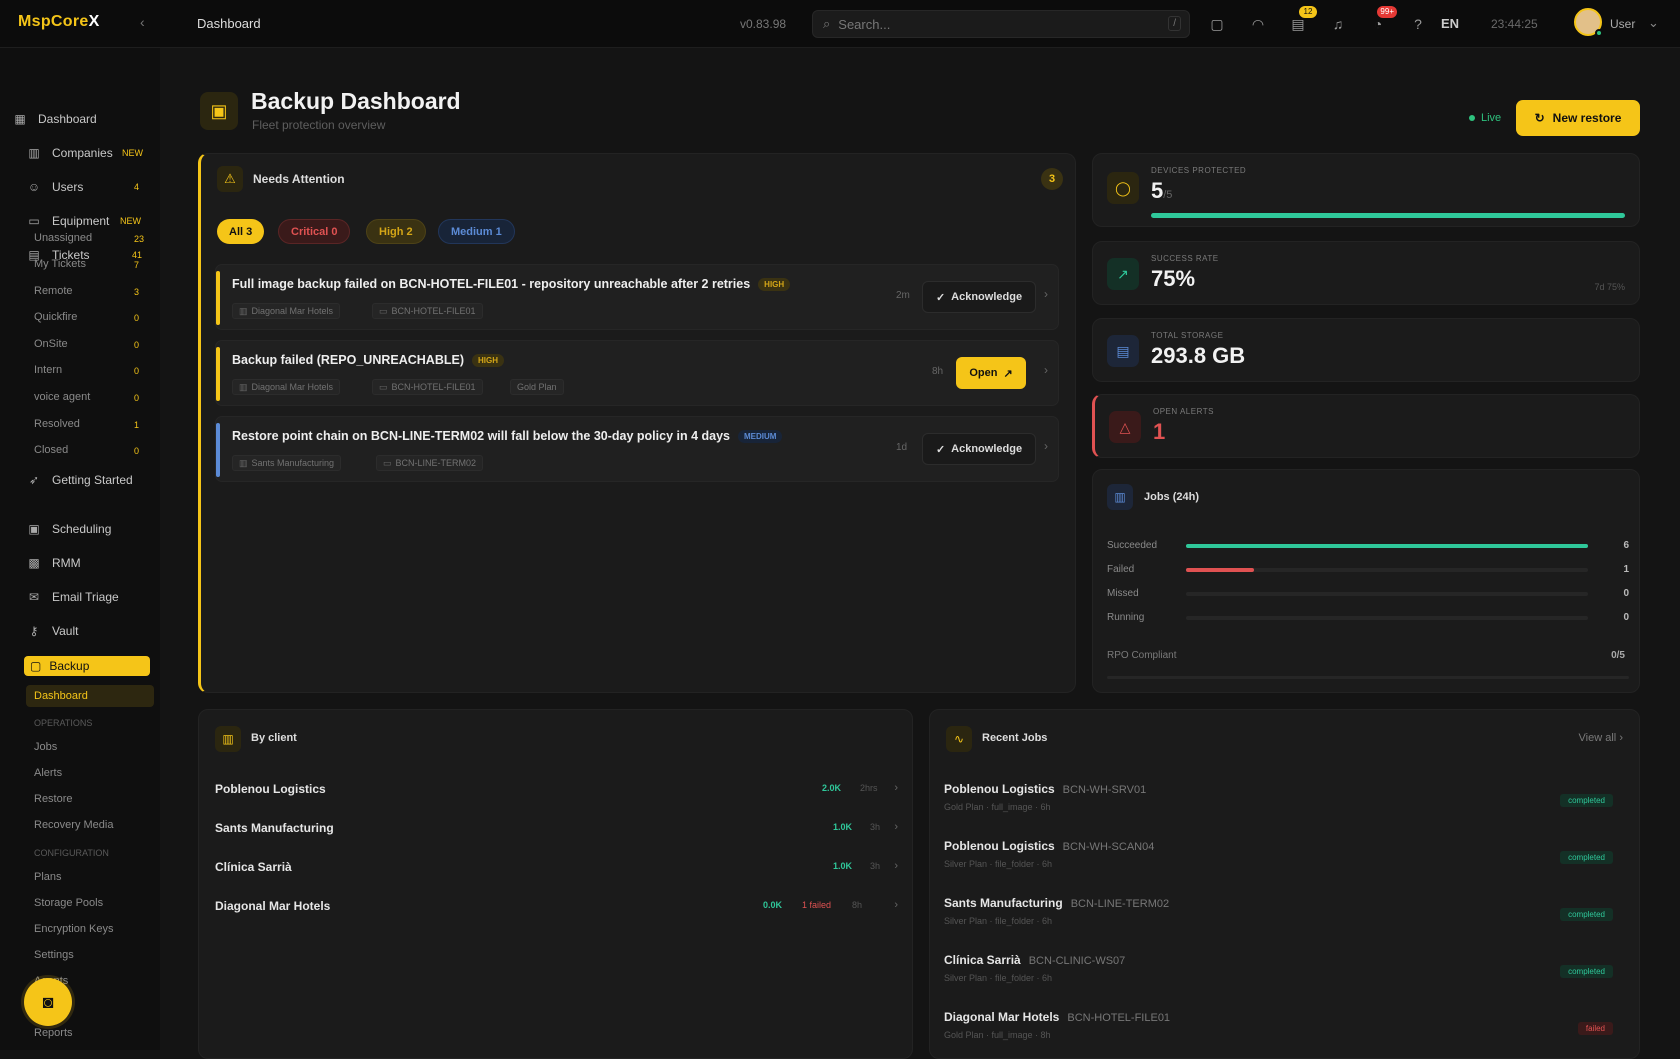  I want to click on ticket-sub-resolved: Resolved, so click(57, 424).